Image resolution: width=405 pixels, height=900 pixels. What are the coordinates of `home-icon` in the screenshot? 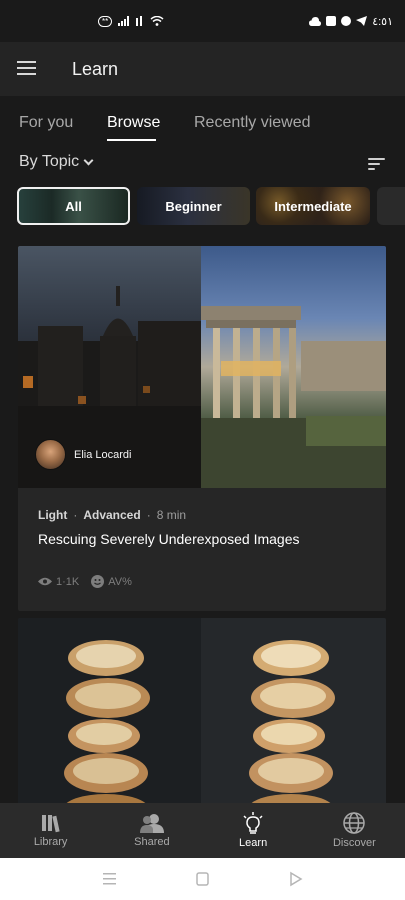 It's located at (202, 879).